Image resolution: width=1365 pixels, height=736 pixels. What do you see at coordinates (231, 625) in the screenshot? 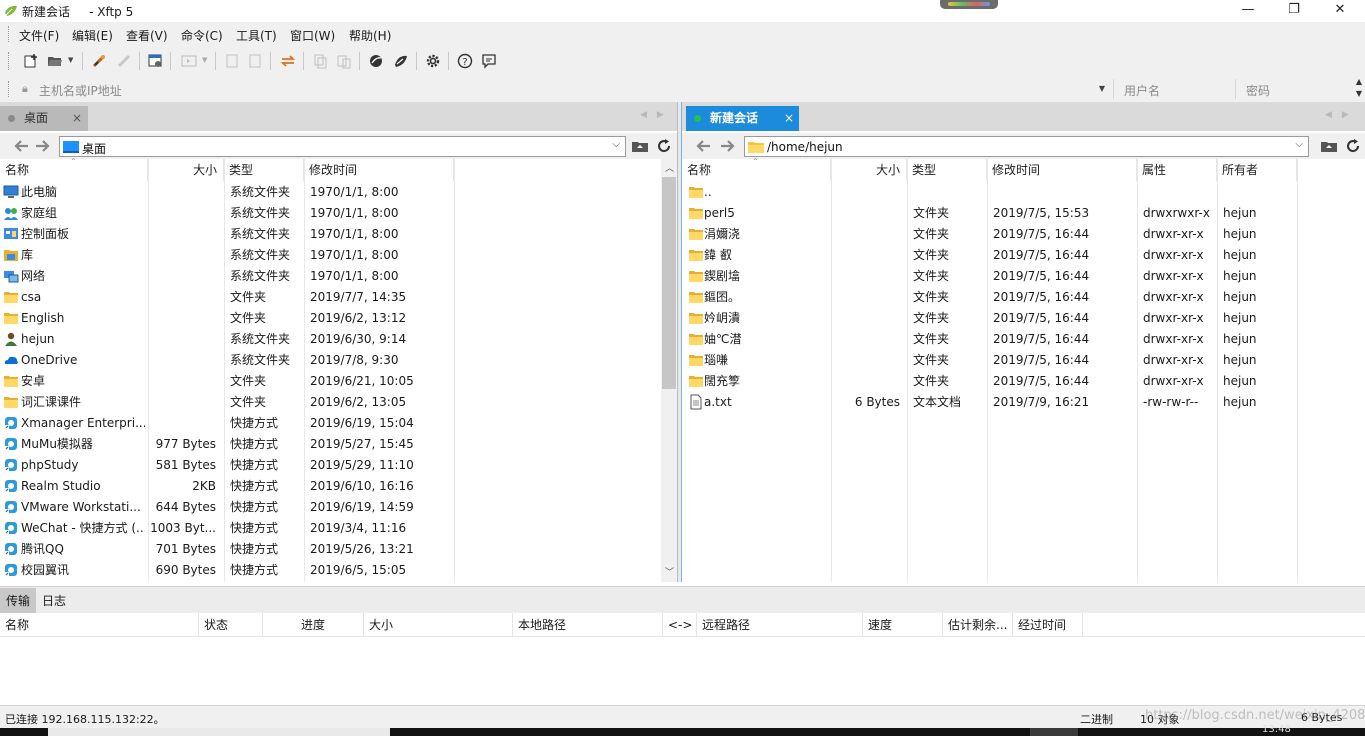
I see `tcol-status: 状态` at bounding box center [231, 625].